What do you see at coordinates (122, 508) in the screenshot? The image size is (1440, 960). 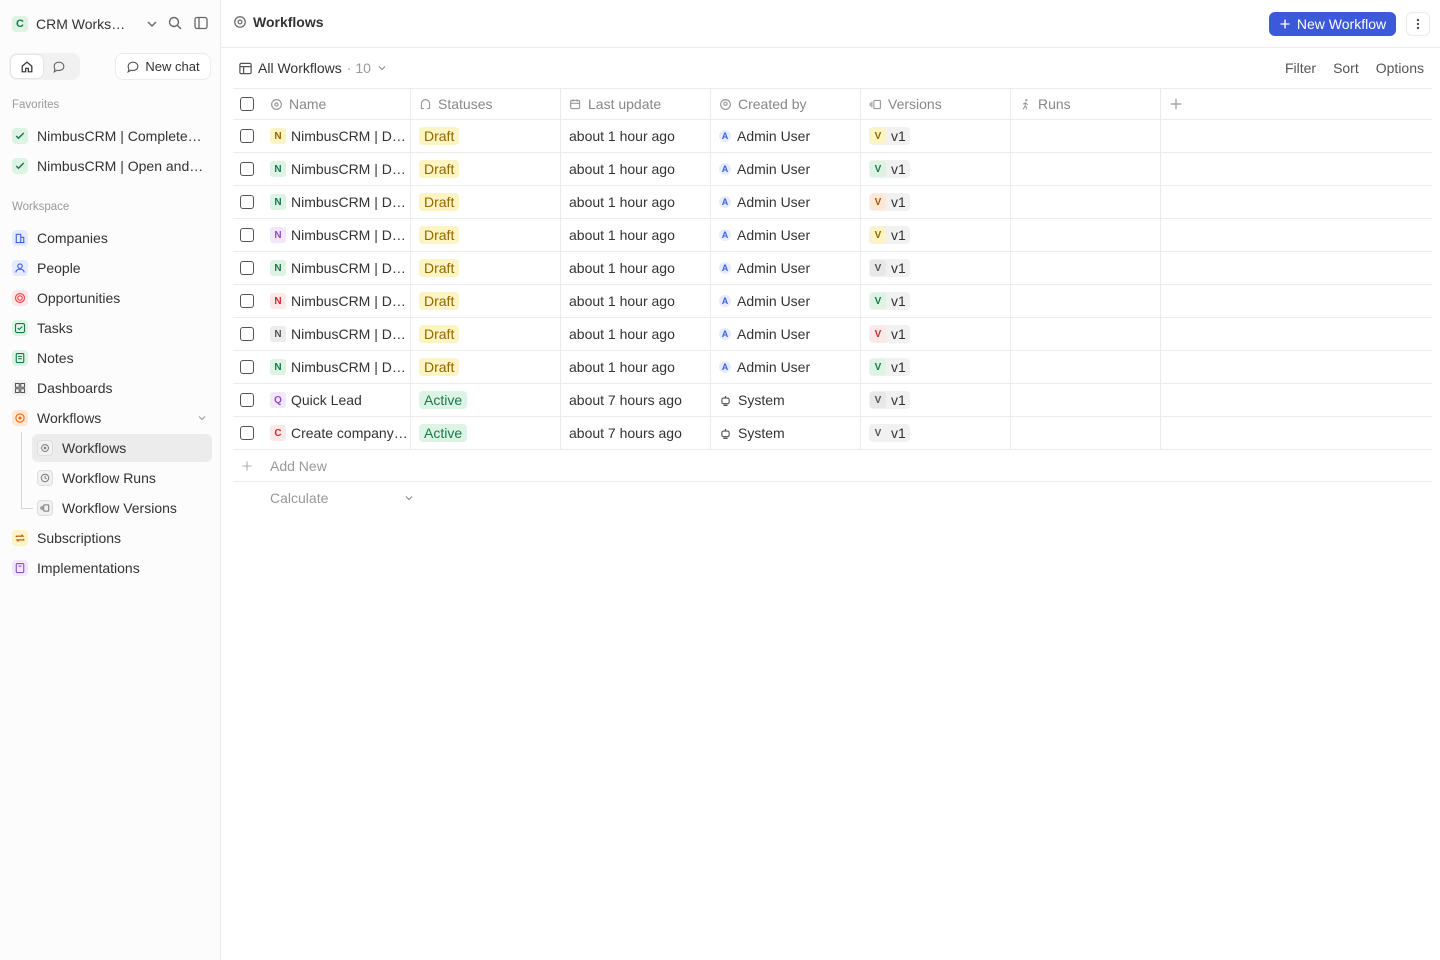 I see `sidebar-subitem-workflow-versions: Workflow Versions` at bounding box center [122, 508].